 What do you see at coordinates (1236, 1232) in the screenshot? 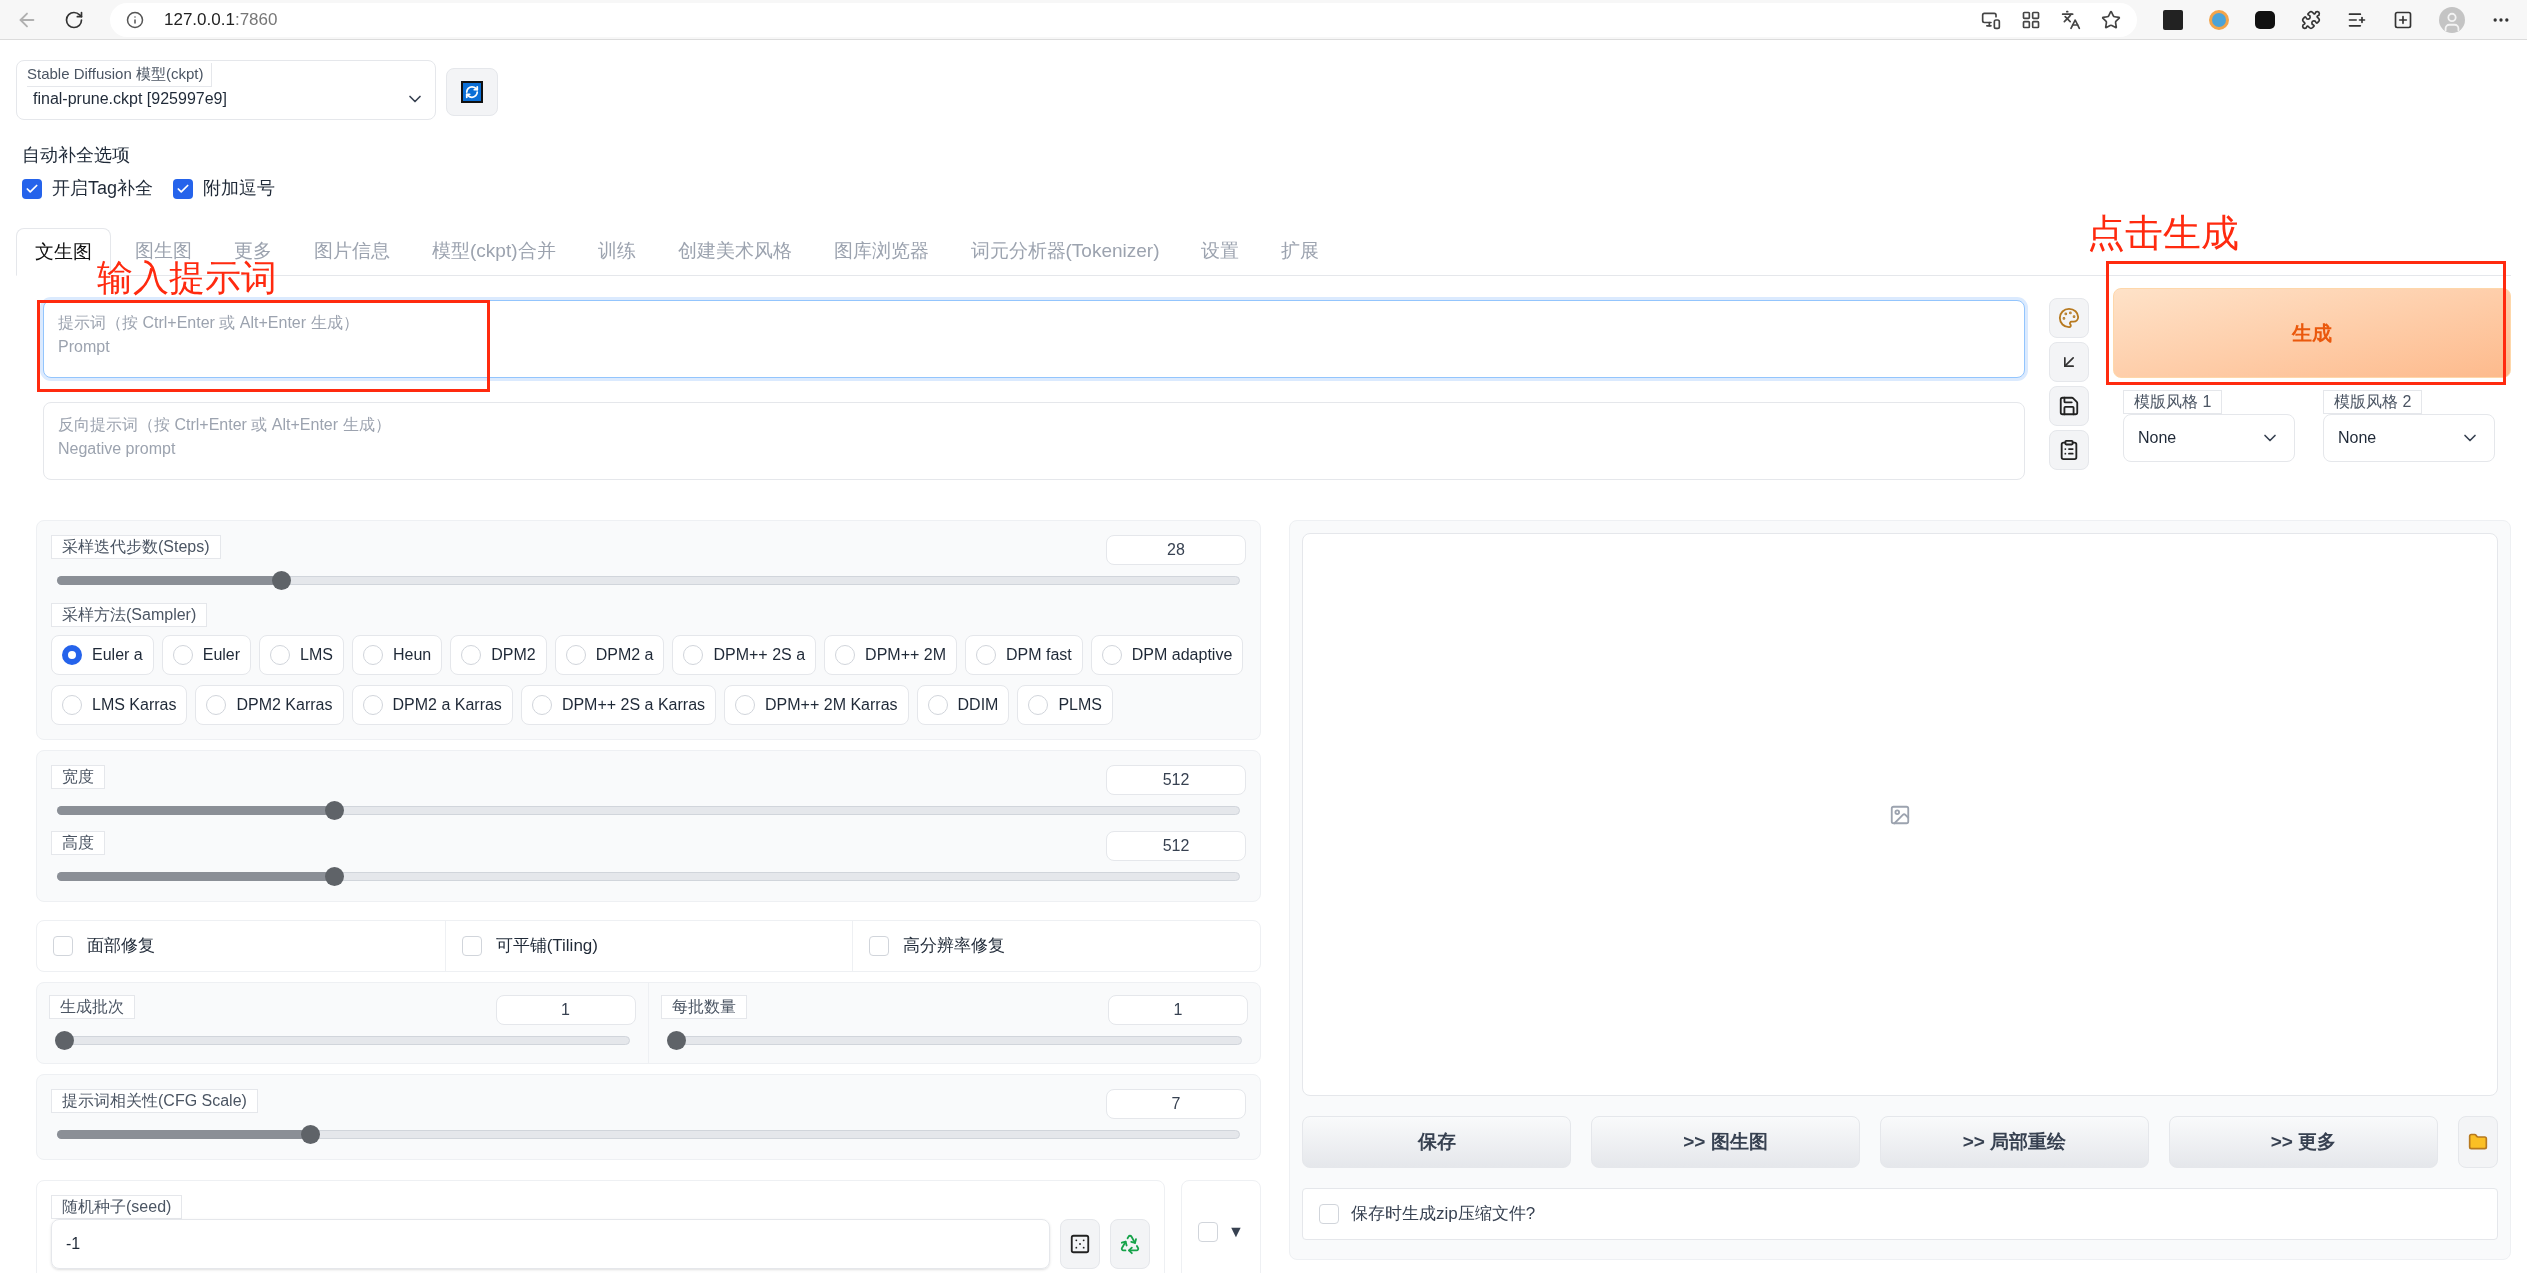
I see `dropdown-arrow: ▼` at bounding box center [1236, 1232].